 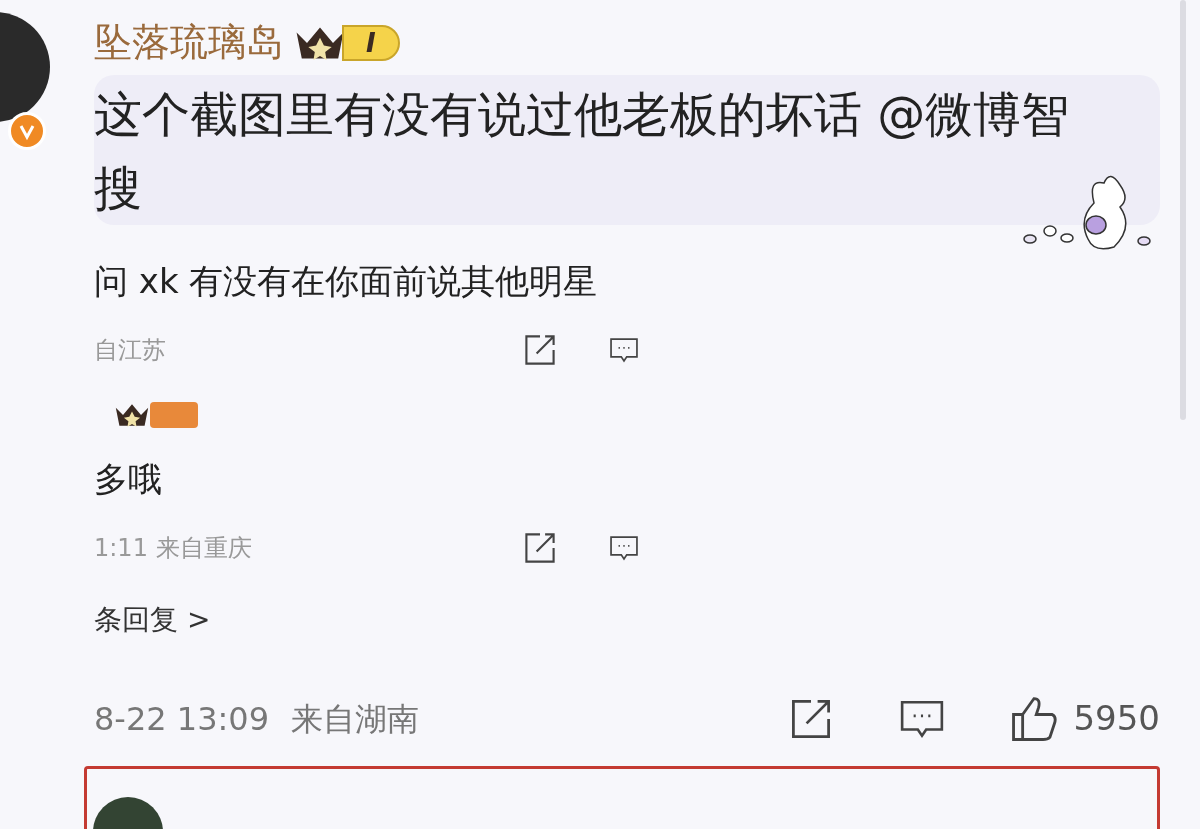 What do you see at coordinates (1116, 718) in the screenshot?
I see `like-count: 5950` at bounding box center [1116, 718].